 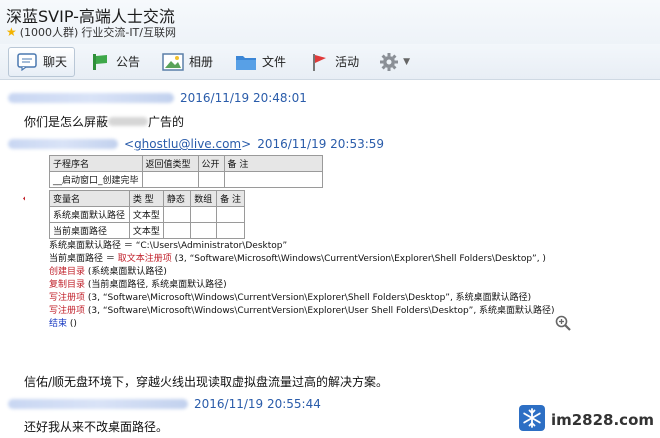 What do you see at coordinates (563, 323) in the screenshot?
I see `zoom-icon` at bounding box center [563, 323].